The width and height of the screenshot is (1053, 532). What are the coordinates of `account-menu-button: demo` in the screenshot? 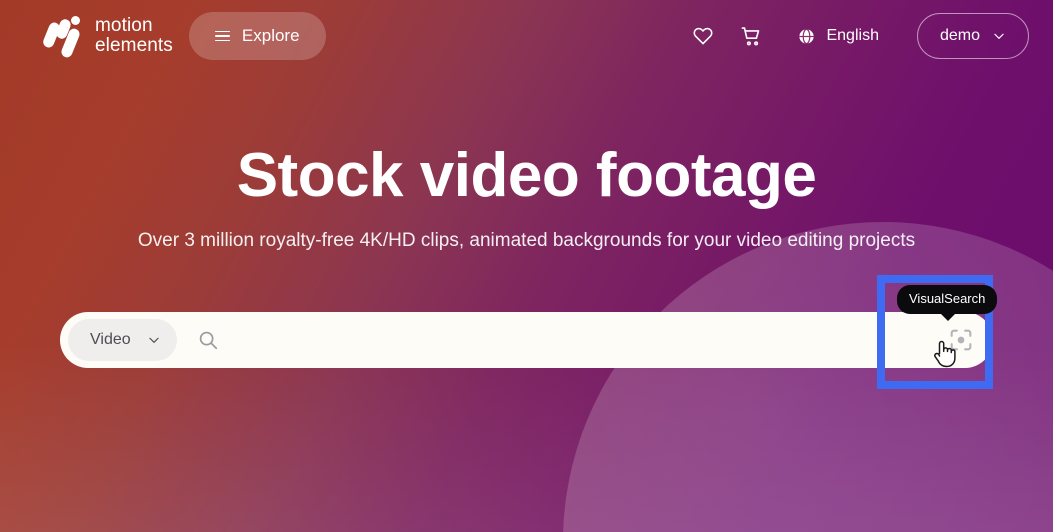 It's located at (972, 36).